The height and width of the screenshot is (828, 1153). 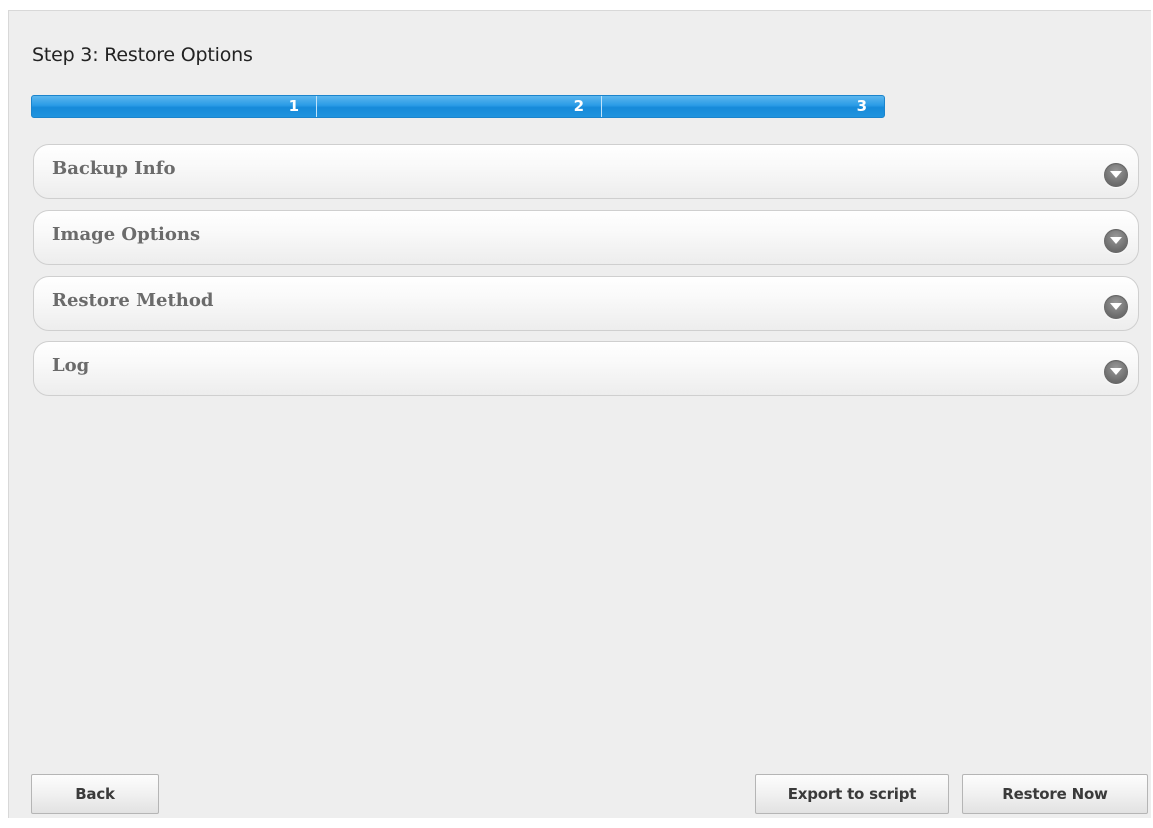 What do you see at coordinates (133, 300) in the screenshot?
I see `section-label: Restore Method` at bounding box center [133, 300].